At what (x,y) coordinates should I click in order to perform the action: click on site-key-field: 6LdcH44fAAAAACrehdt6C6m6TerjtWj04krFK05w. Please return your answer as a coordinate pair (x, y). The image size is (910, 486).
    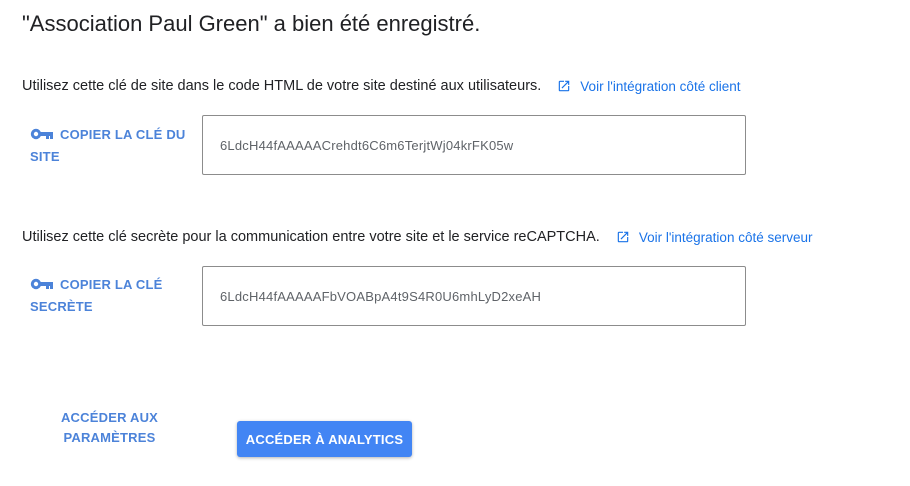
    Looking at the image, I should click on (474, 145).